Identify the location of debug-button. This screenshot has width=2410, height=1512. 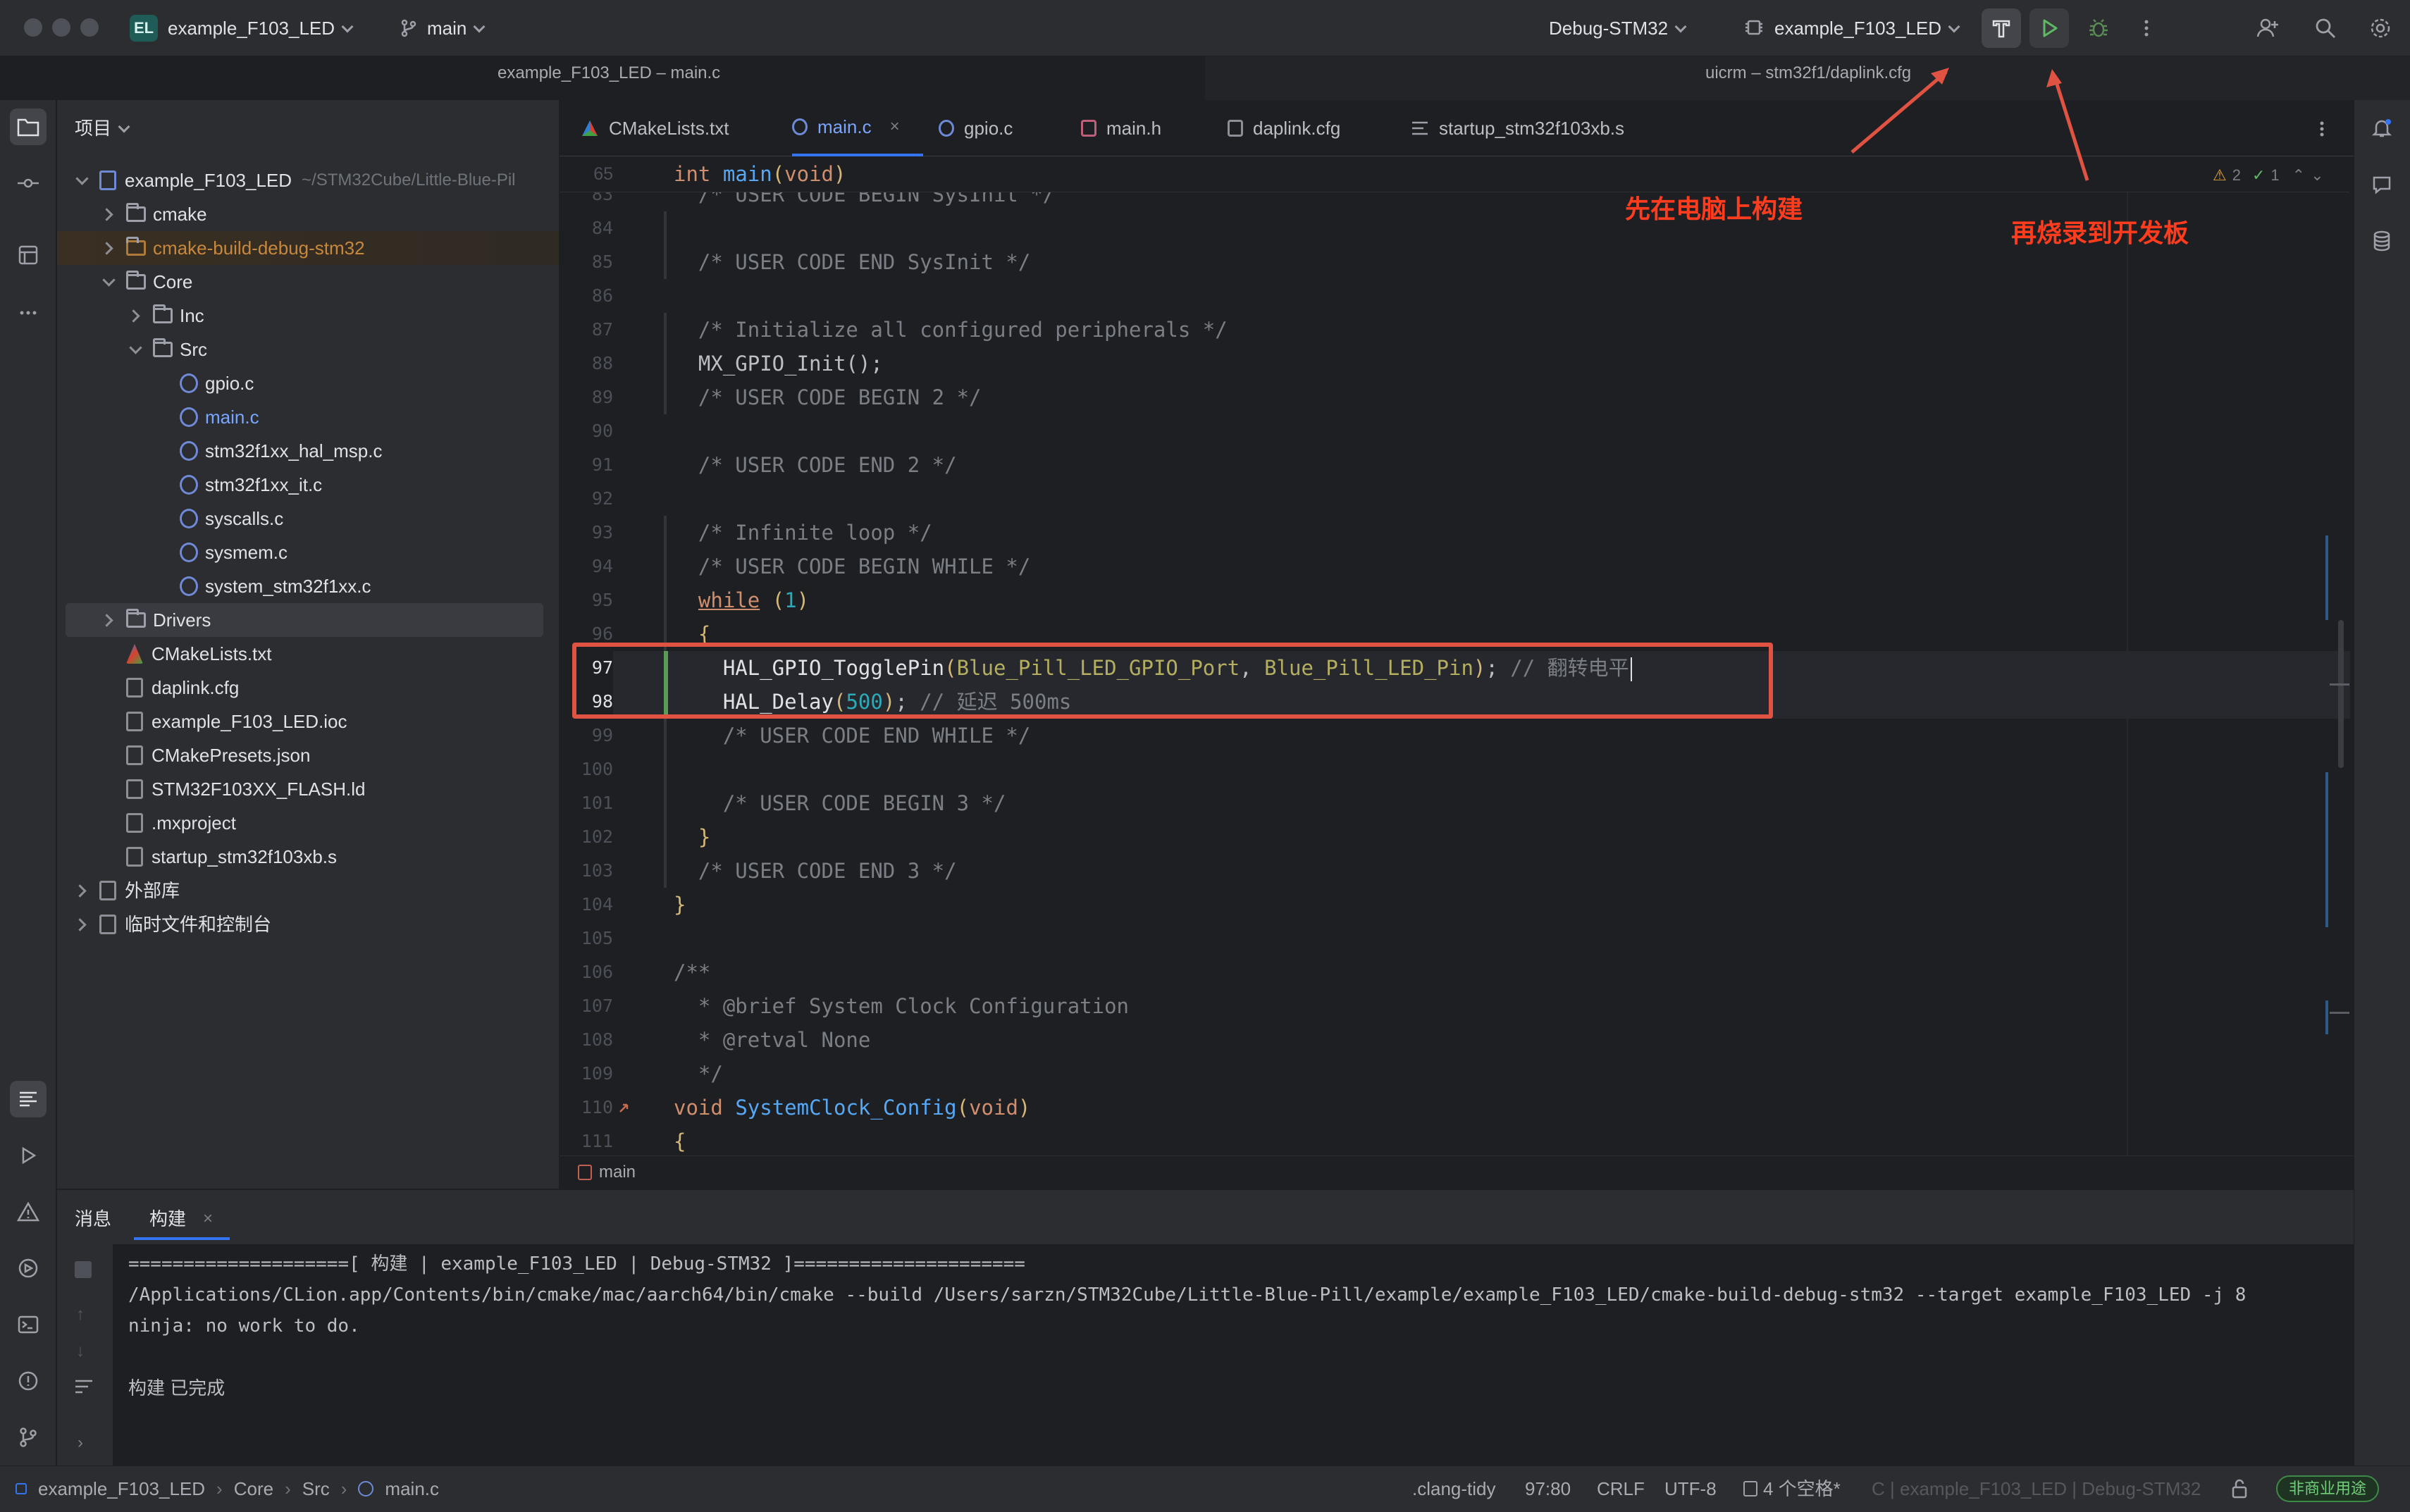
(2099, 28).